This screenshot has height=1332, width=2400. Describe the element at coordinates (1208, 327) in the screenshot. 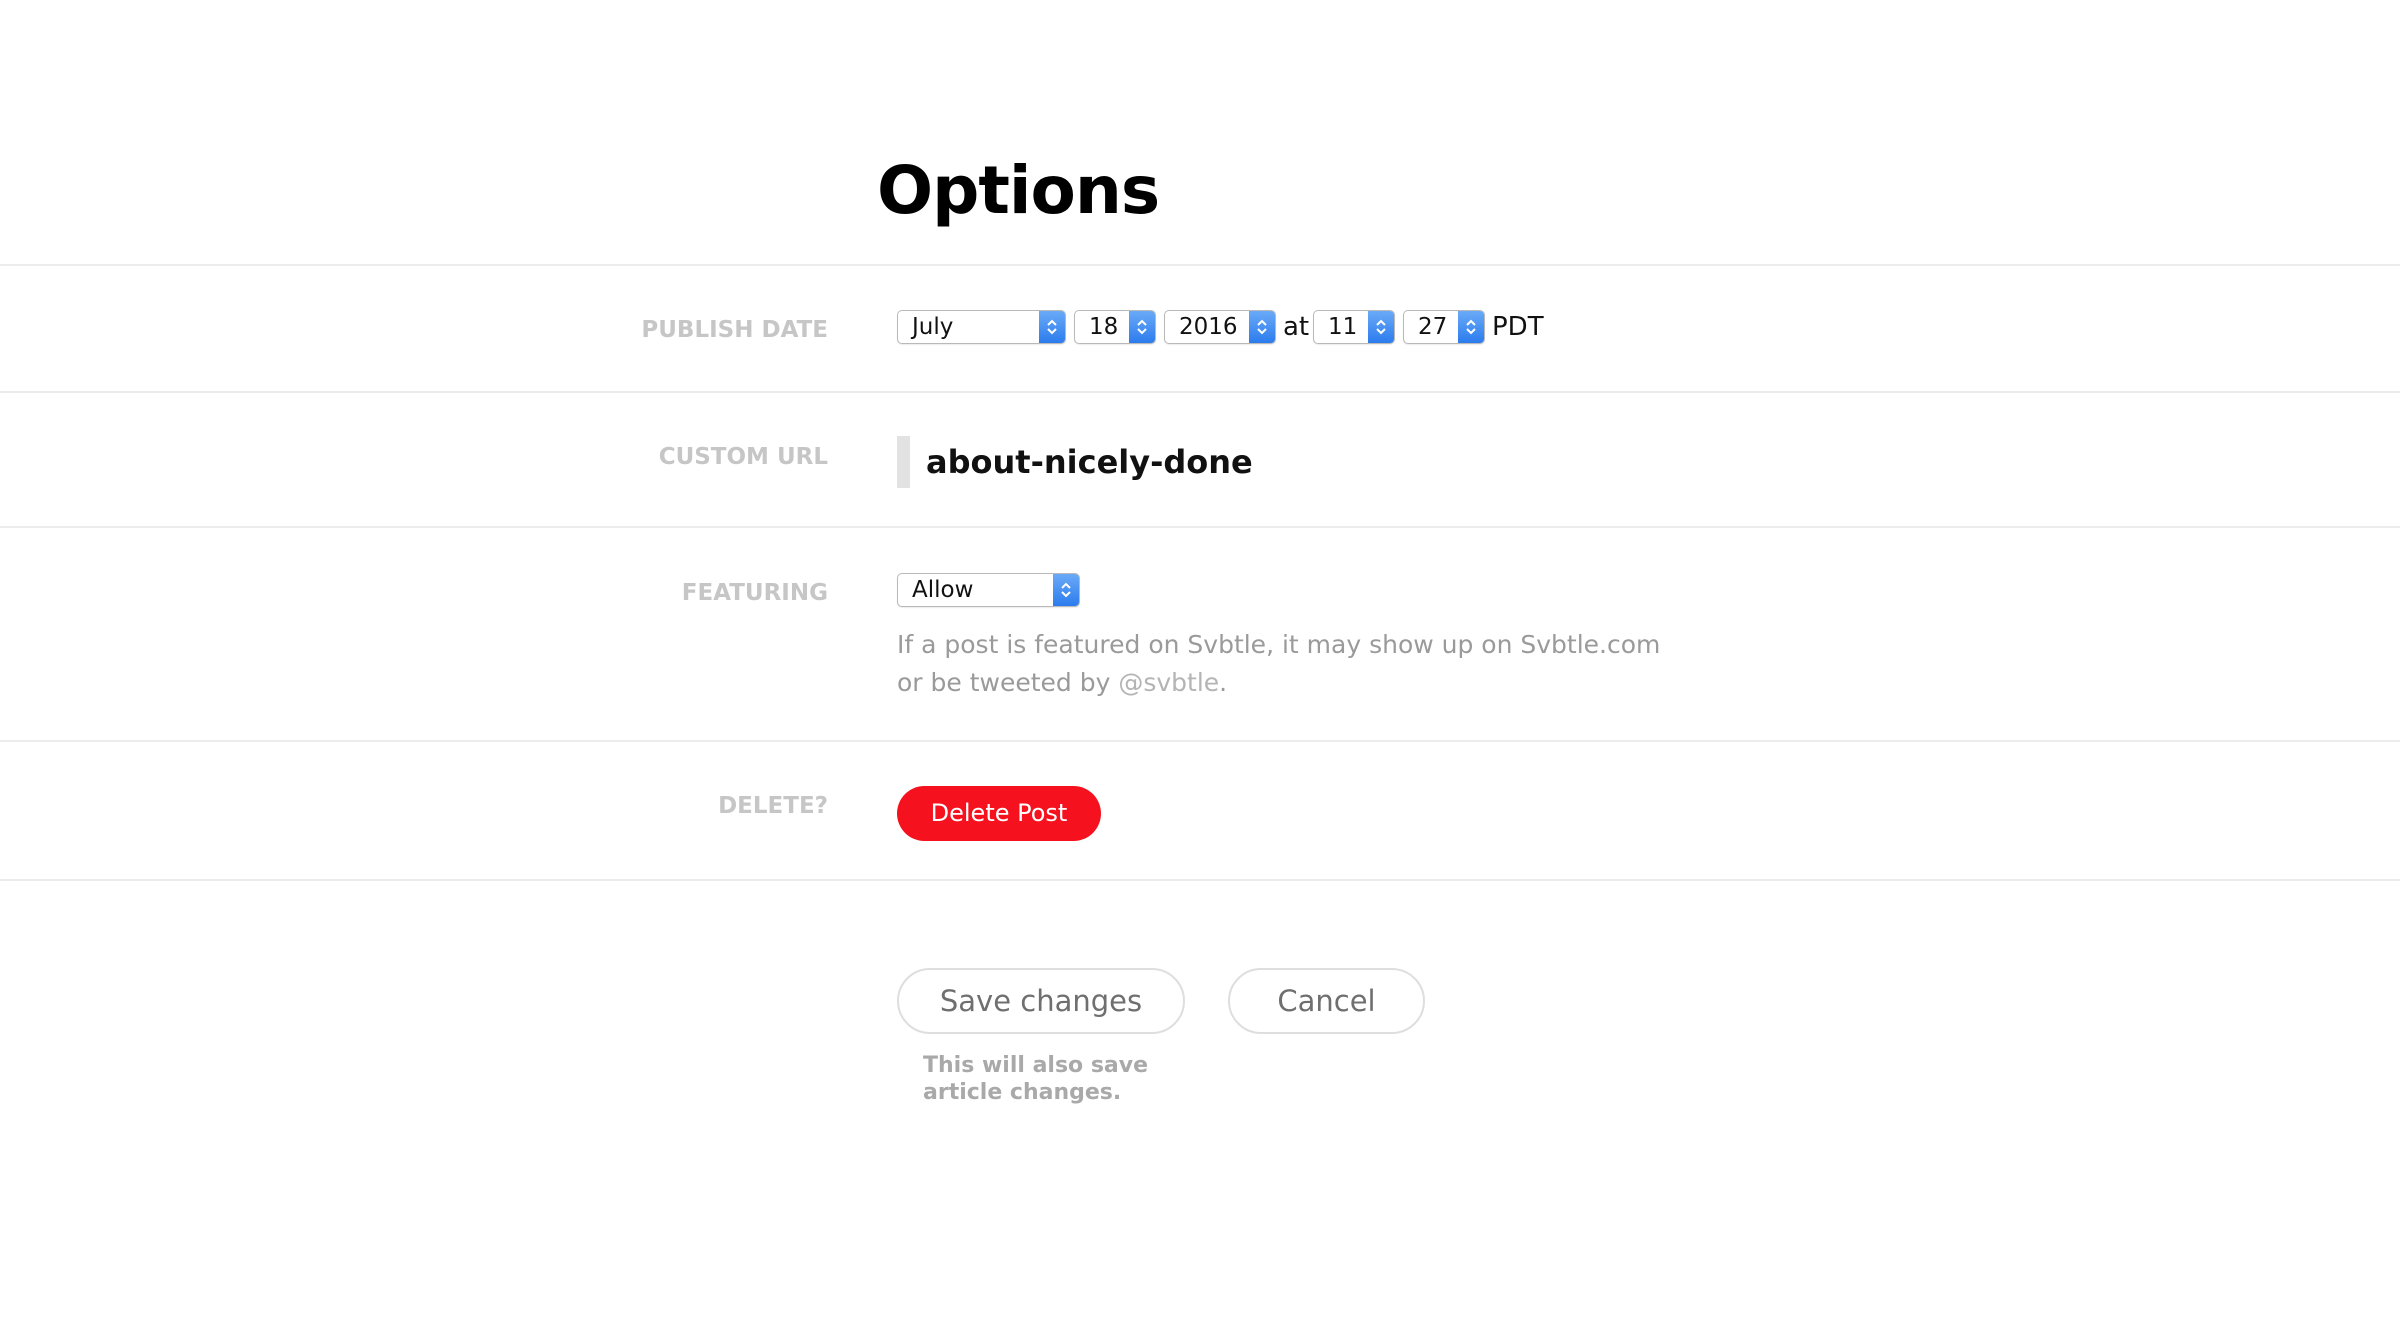

I see `year-value: 2016` at that location.